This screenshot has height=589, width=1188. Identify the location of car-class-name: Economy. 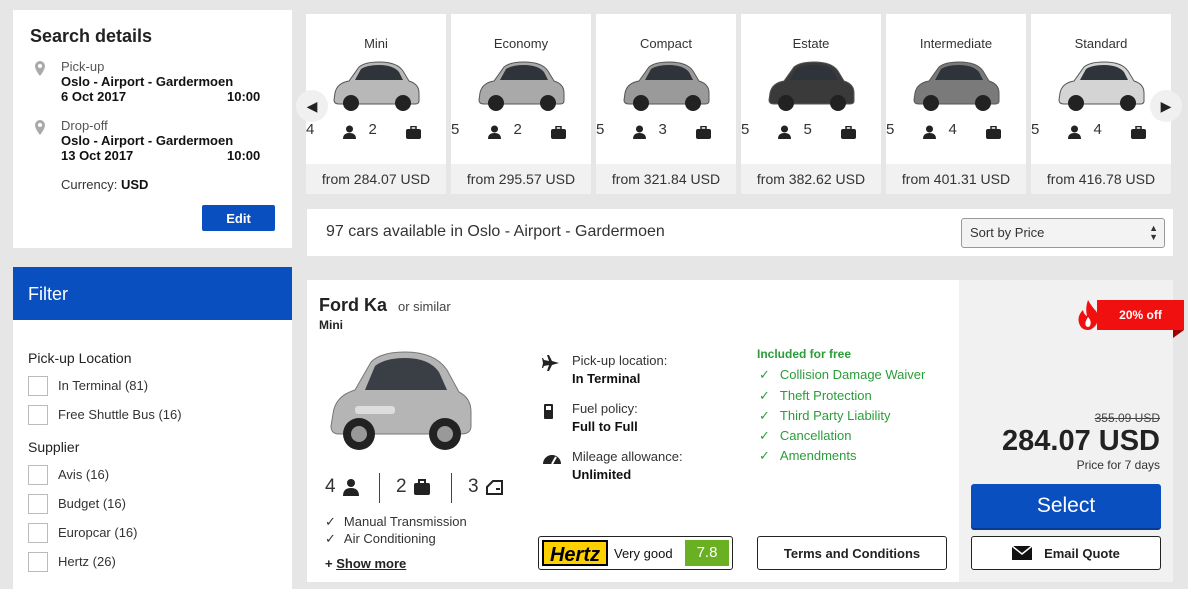
(521, 43).